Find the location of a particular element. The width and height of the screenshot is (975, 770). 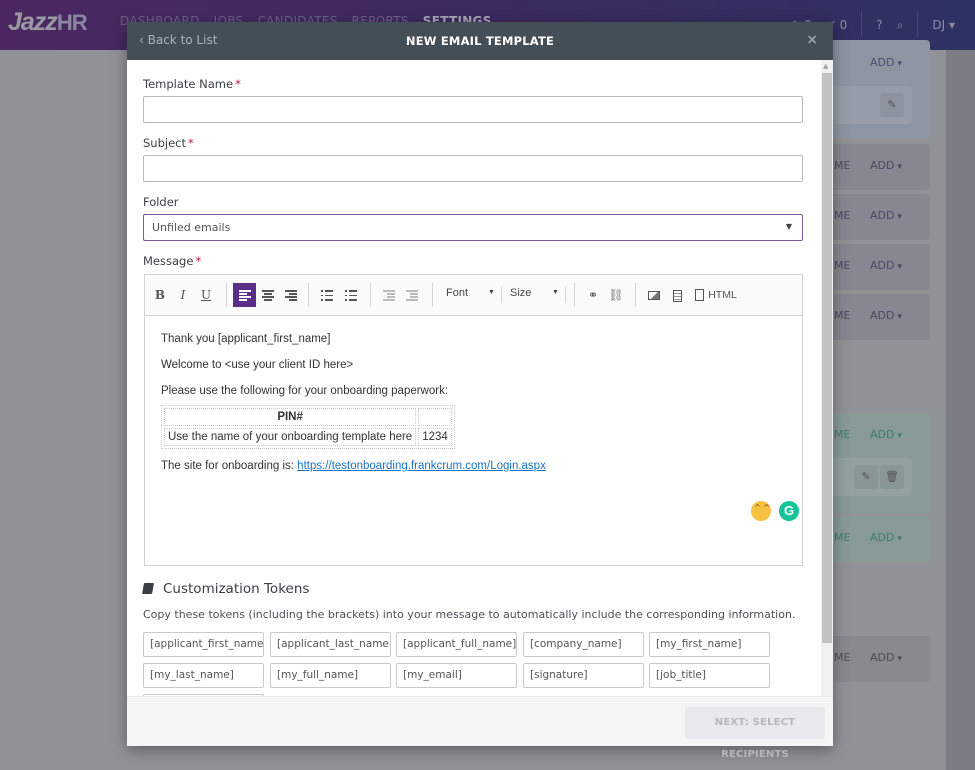

align-center-button is located at coordinates (268, 295).